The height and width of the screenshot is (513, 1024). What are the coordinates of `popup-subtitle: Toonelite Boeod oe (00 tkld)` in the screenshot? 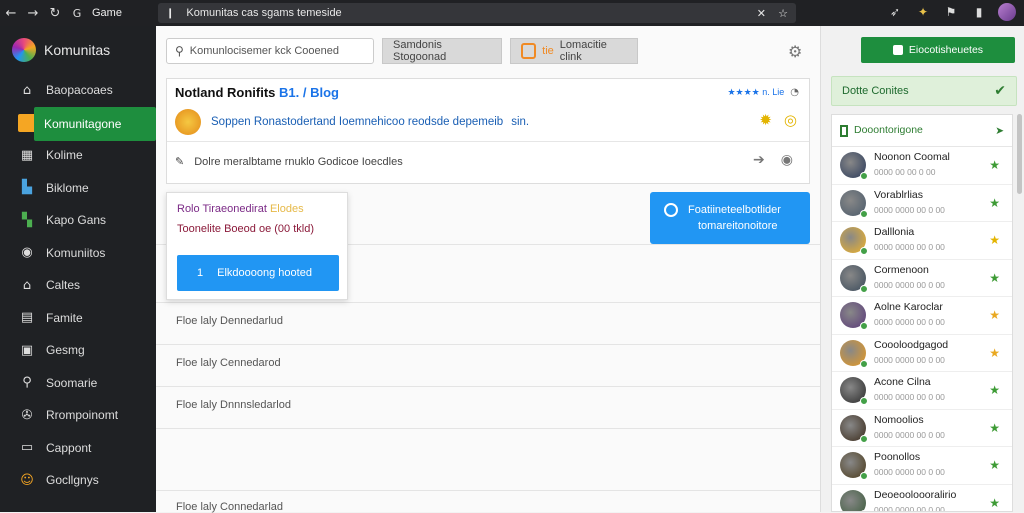 It's located at (245, 229).